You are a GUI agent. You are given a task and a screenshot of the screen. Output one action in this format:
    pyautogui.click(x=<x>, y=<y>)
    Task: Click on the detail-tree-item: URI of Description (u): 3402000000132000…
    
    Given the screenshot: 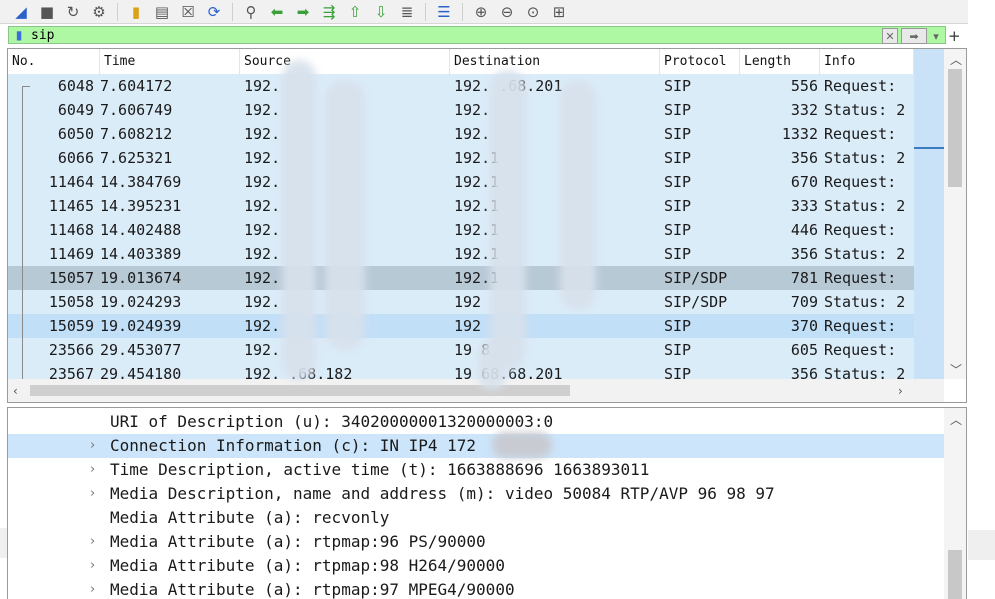 What is the action you would take?
    pyautogui.click(x=473, y=422)
    